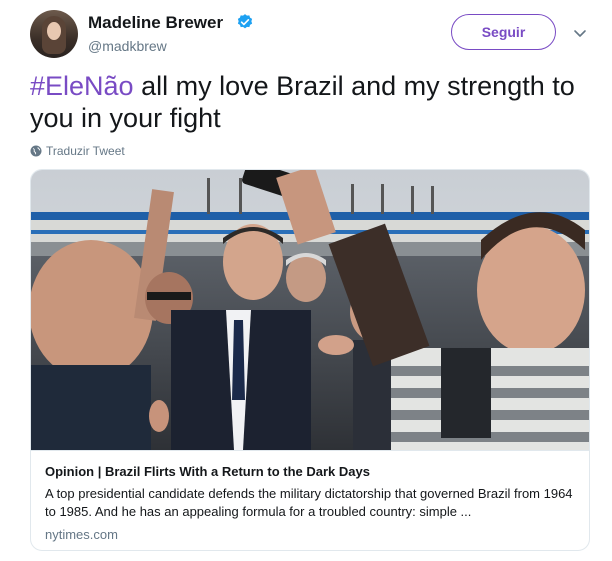 The image size is (612, 561). What do you see at coordinates (155, 23) in the screenshot?
I see `display-name: Madeline Brewer` at bounding box center [155, 23].